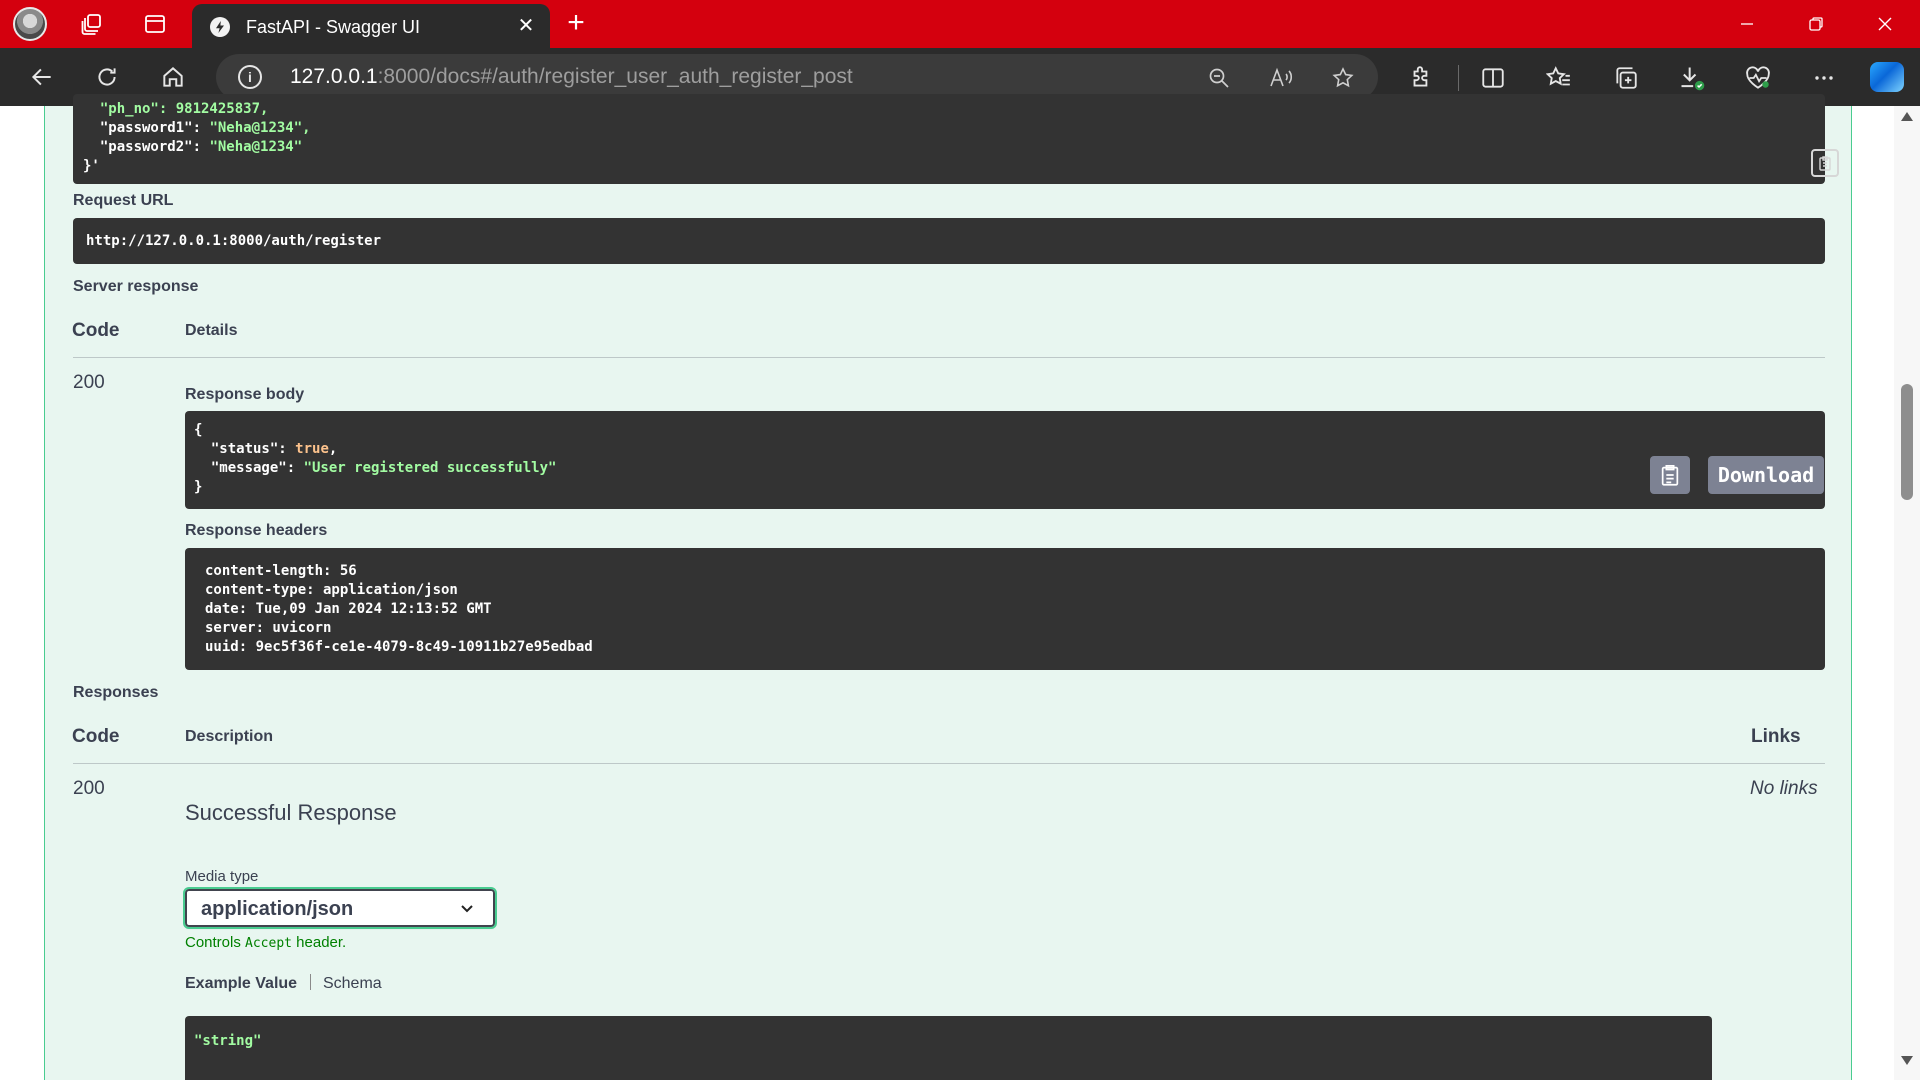 The width and height of the screenshot is (1920, 1080). I want to click on curl-value: "Neha@1234",, so click(260, 128).